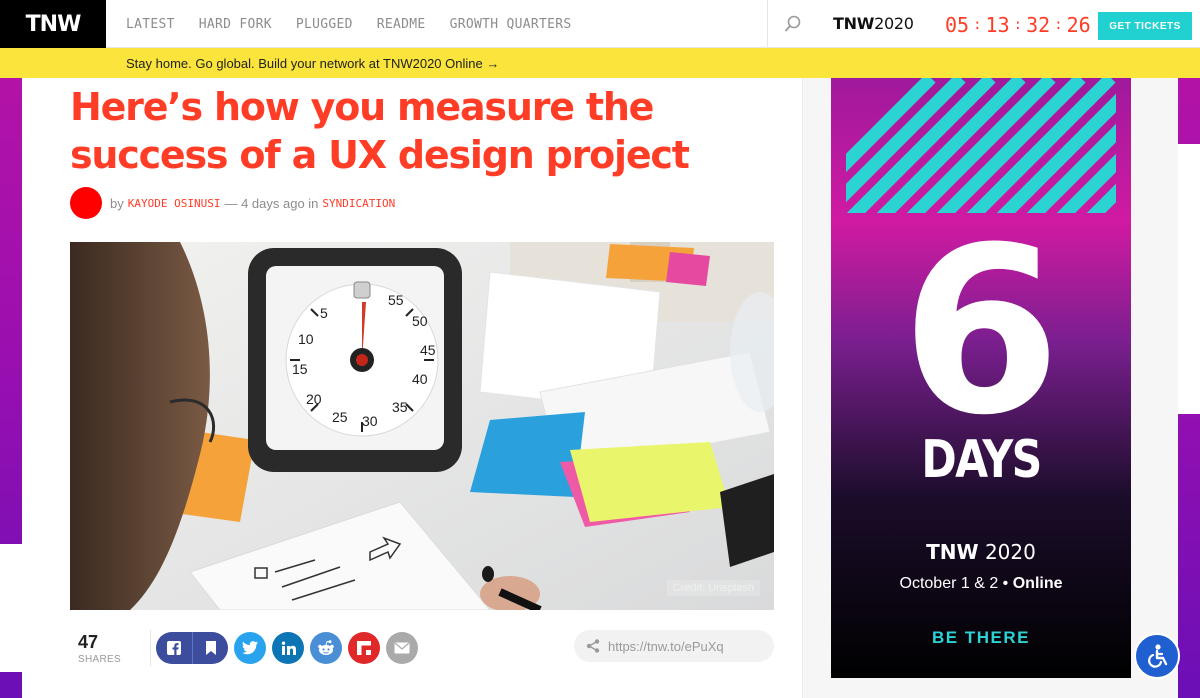  I want to click on event-countdown: 05 : 13 : 32 : 26, so click(1018, 25).